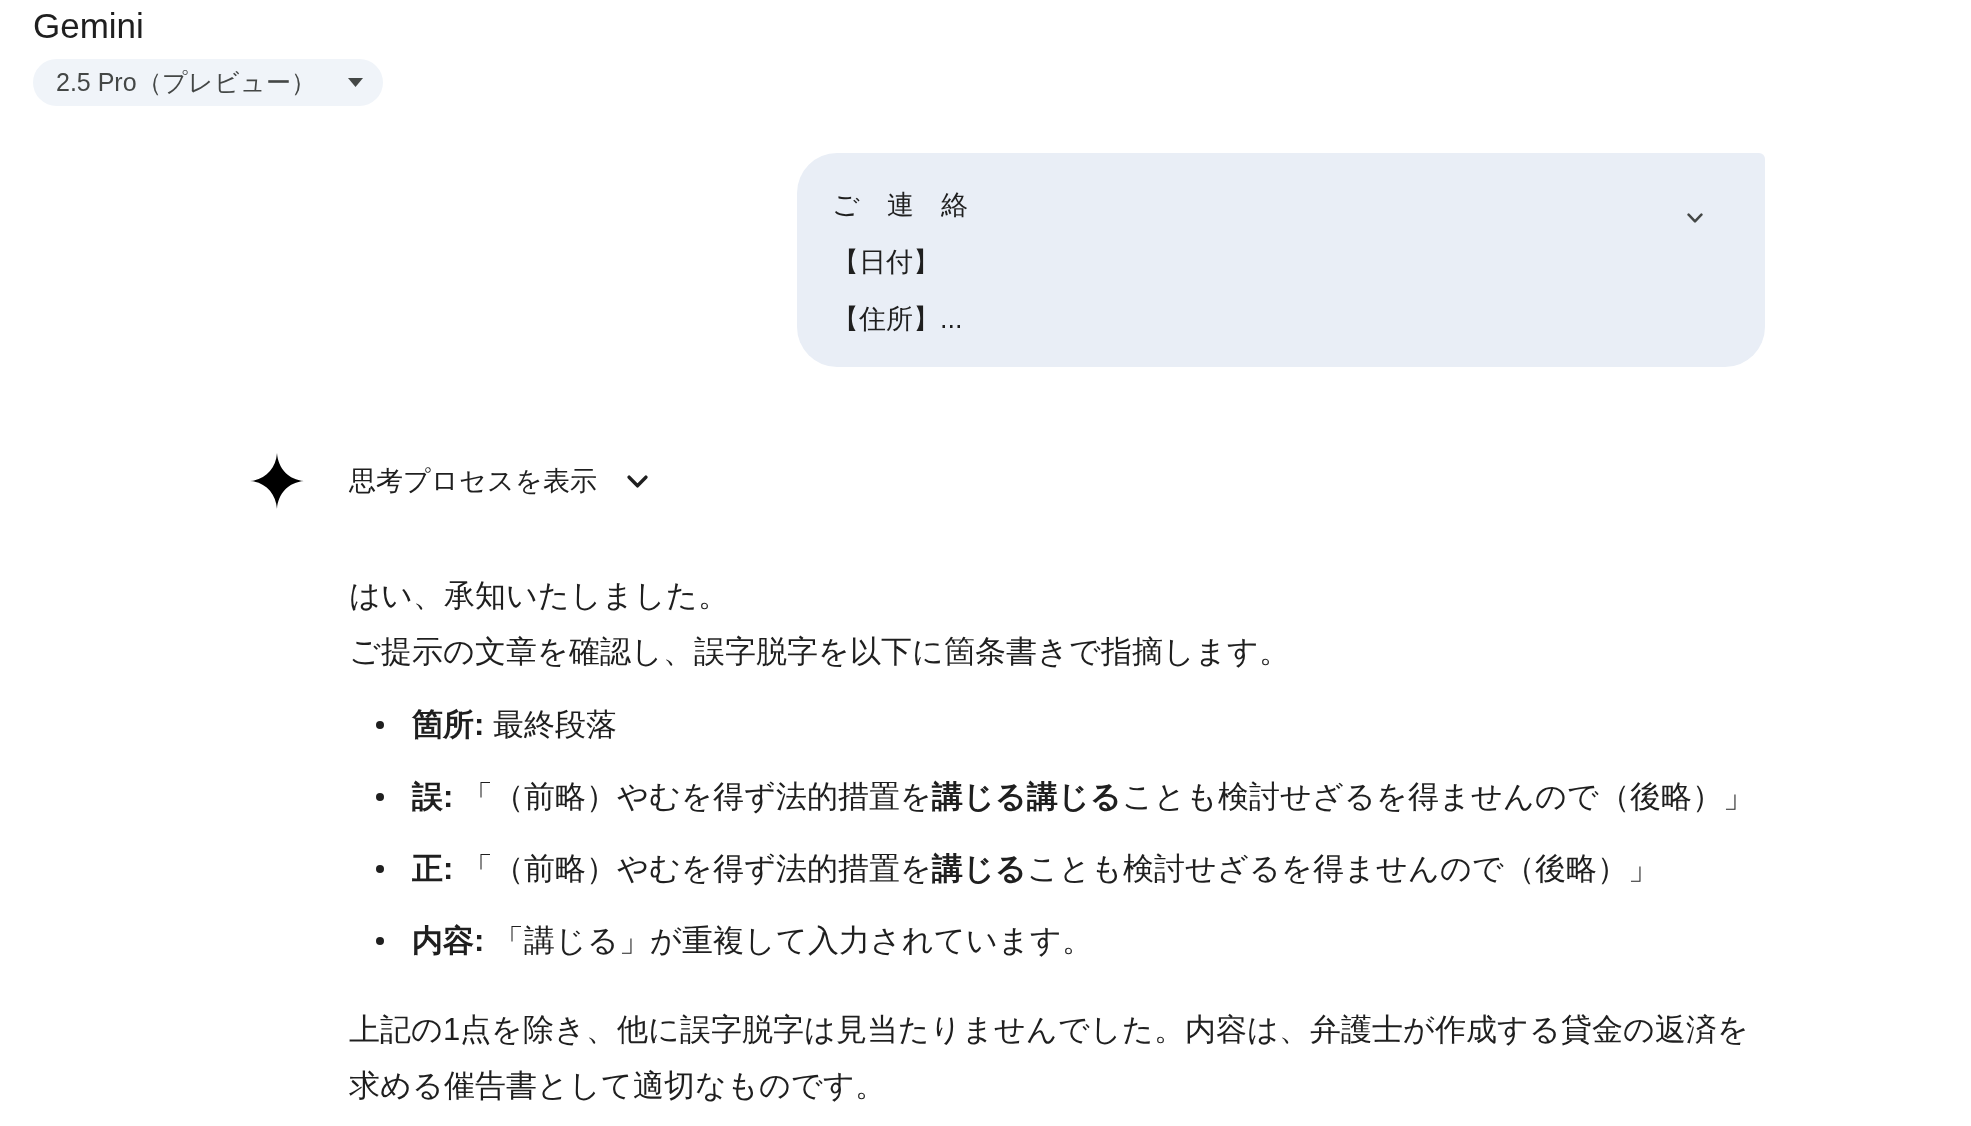  What do you see at coordinates (1695, 218) in the screenshot?
I see `chevron-icon` at bounding box center [1695, 218].